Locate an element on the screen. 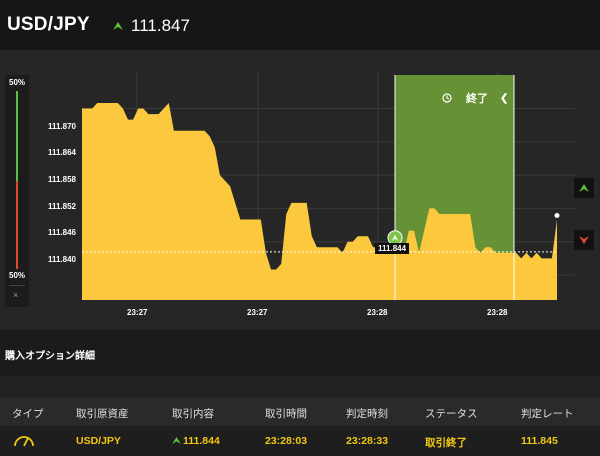  table-header: タイプ 取引原資産 取引内容 取引時間 判定時刻 ステータス 判定レート is located at coordinates (300, 412).